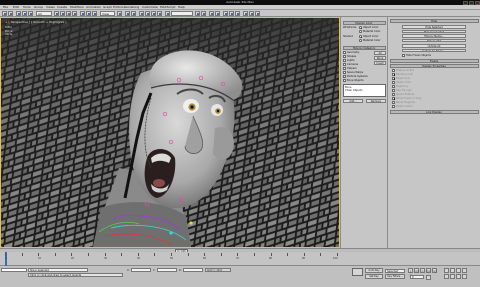 The width and height of the screenshot is (480, 287). Describe the element at coordinates (360, 31) in the screenshot. I see `wireframe-material-color-radio` at that location.